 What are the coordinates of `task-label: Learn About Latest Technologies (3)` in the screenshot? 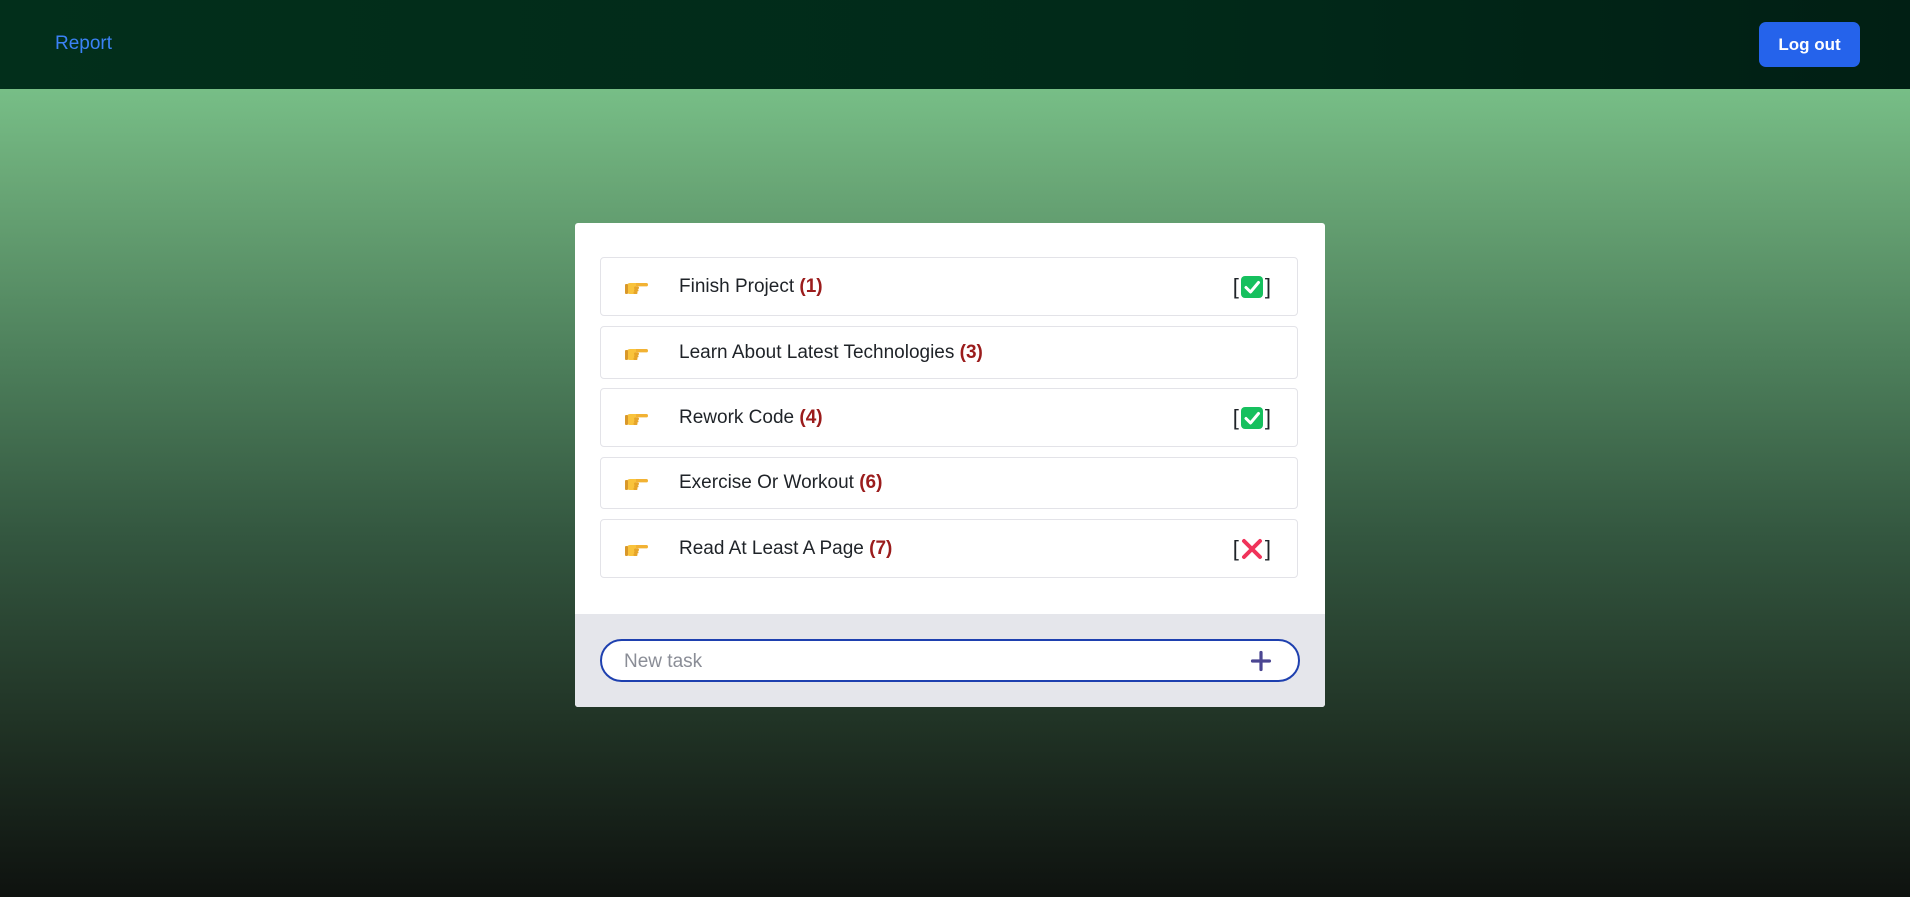 It's located at (831, 353).